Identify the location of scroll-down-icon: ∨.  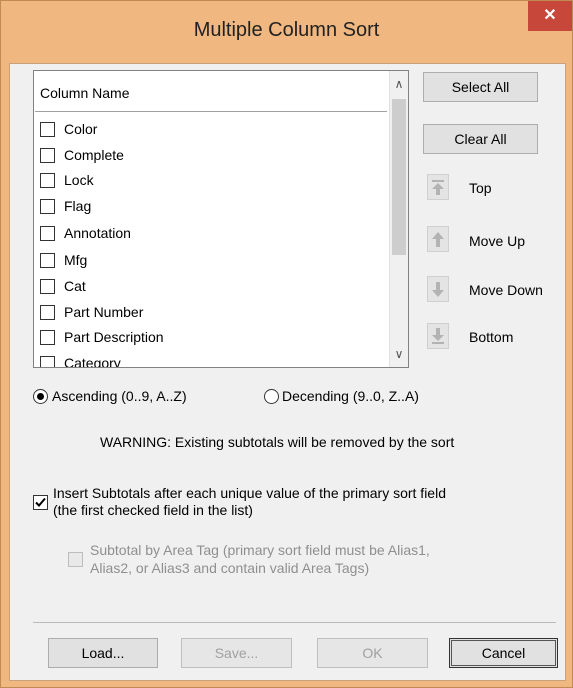
(399, 354).